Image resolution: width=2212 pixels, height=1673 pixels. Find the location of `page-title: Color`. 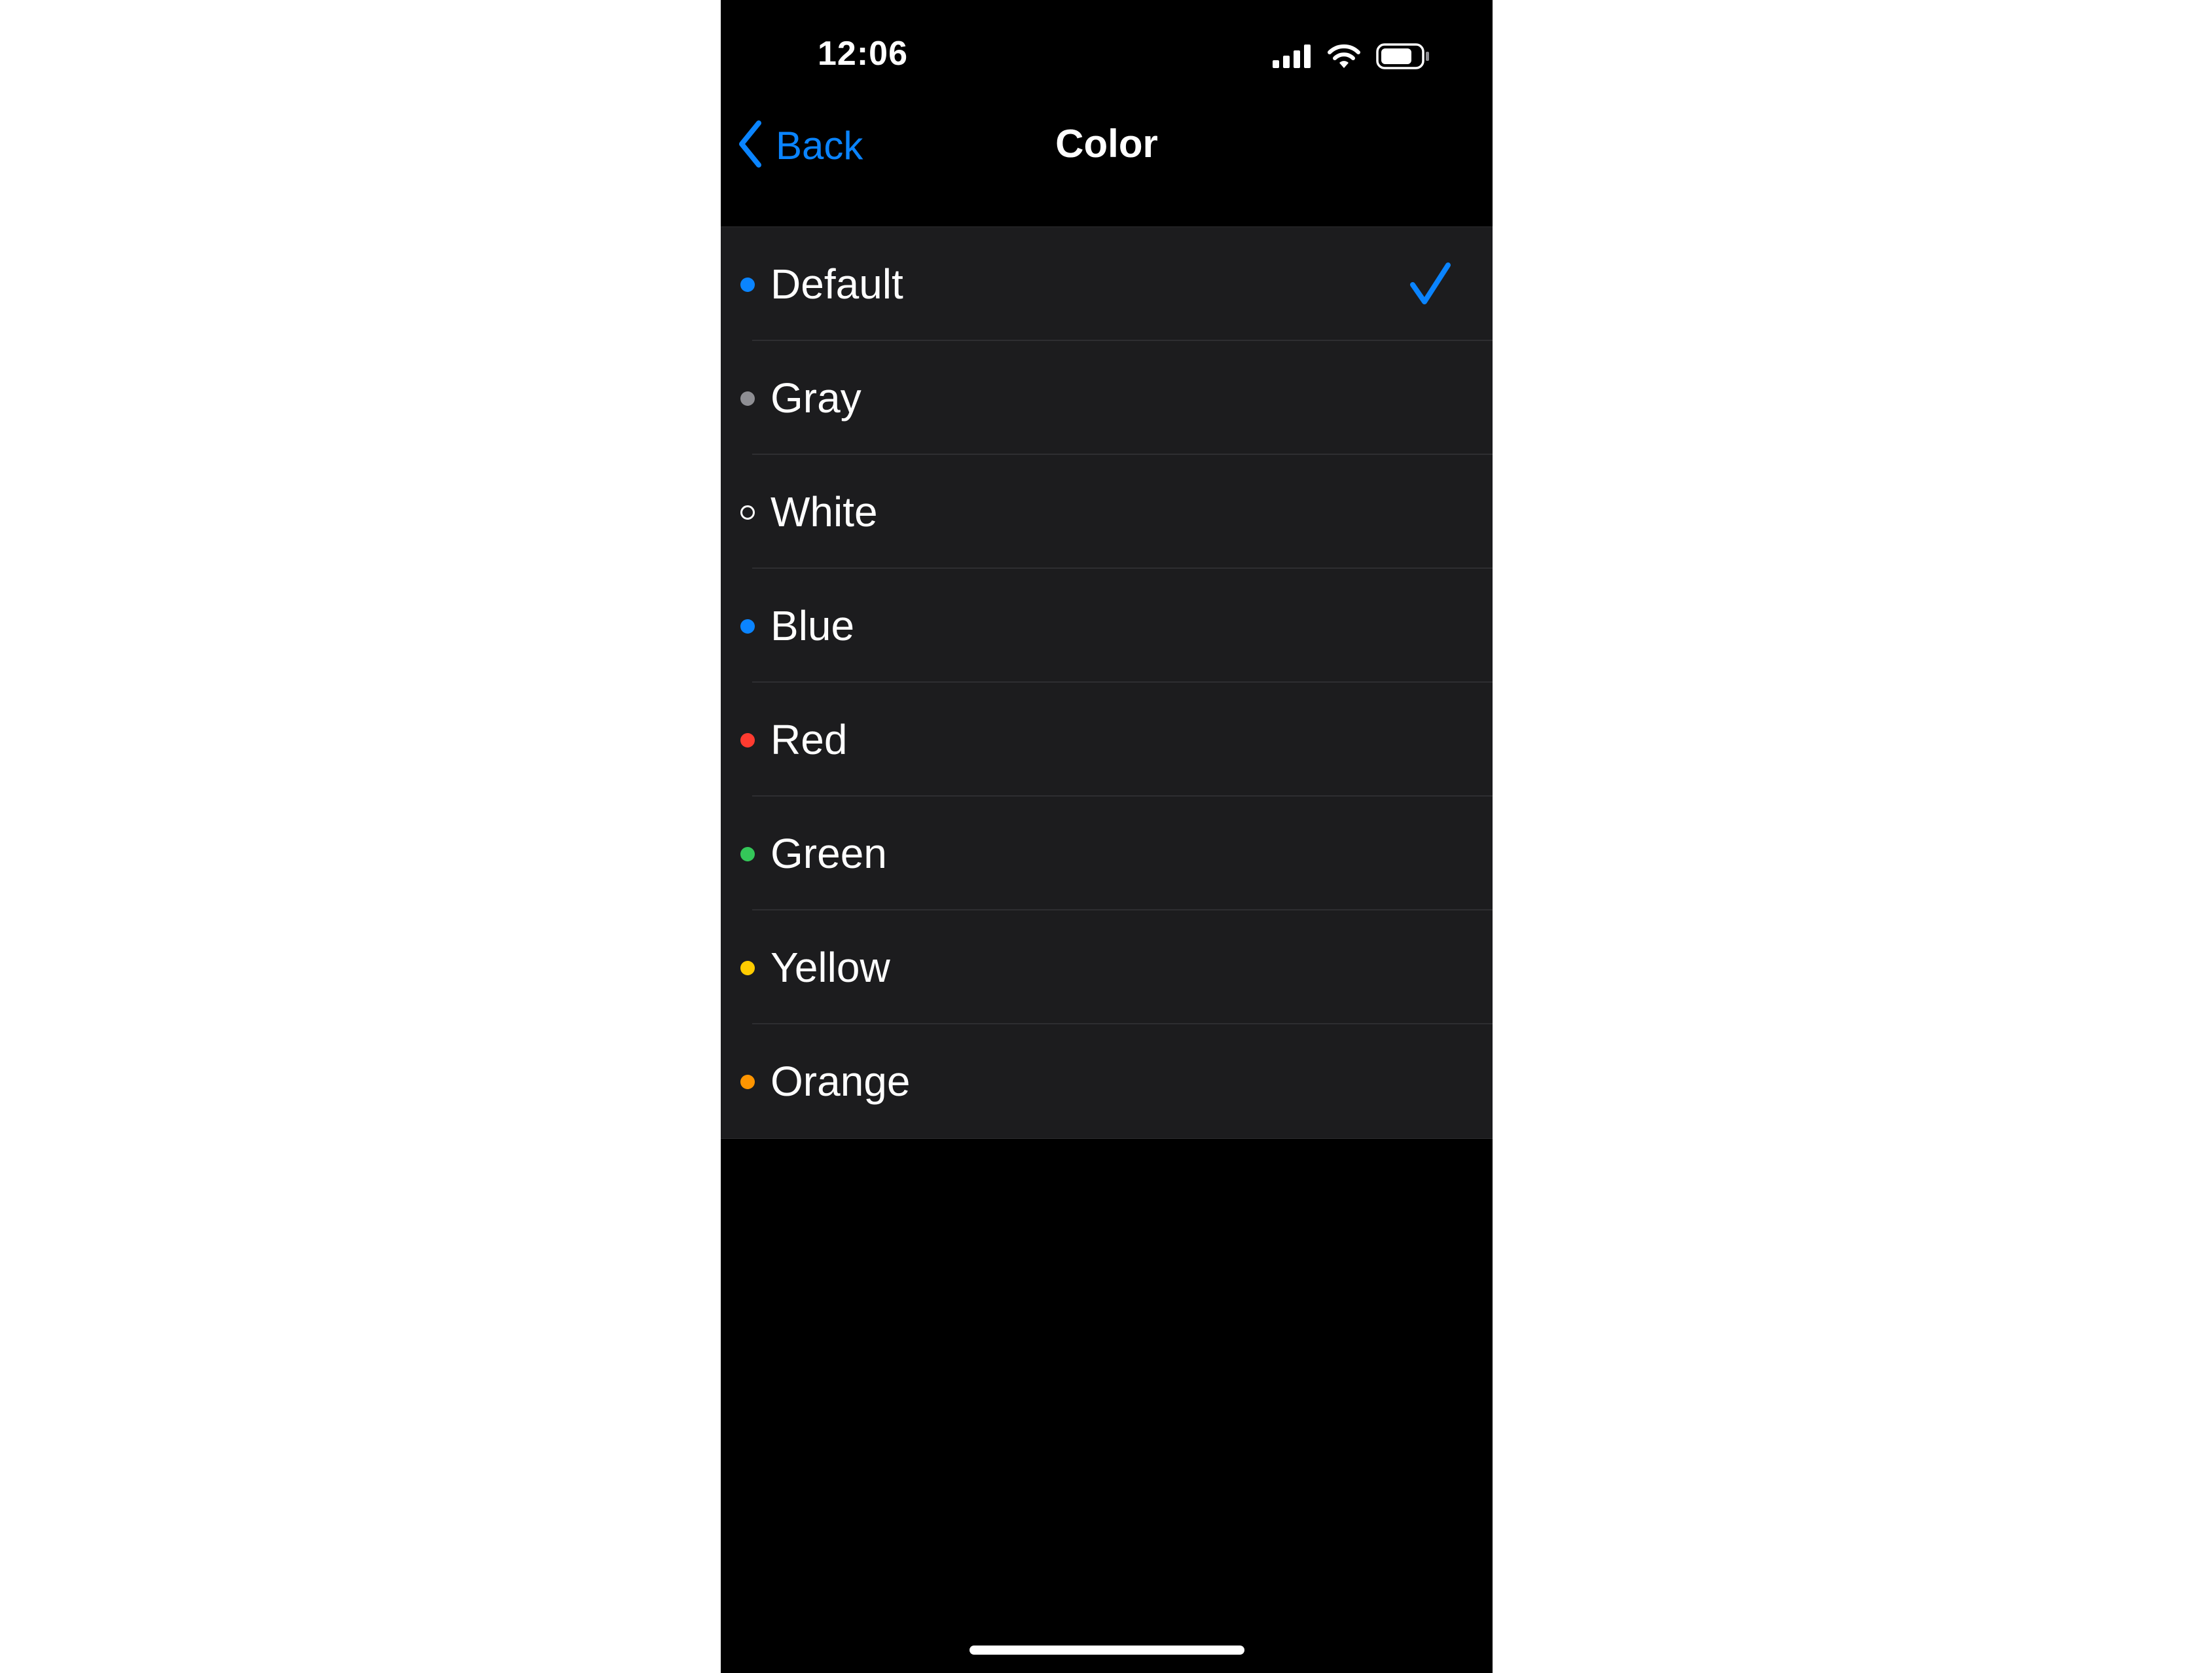

page-title: Color is located at coordinates (1106, 144).